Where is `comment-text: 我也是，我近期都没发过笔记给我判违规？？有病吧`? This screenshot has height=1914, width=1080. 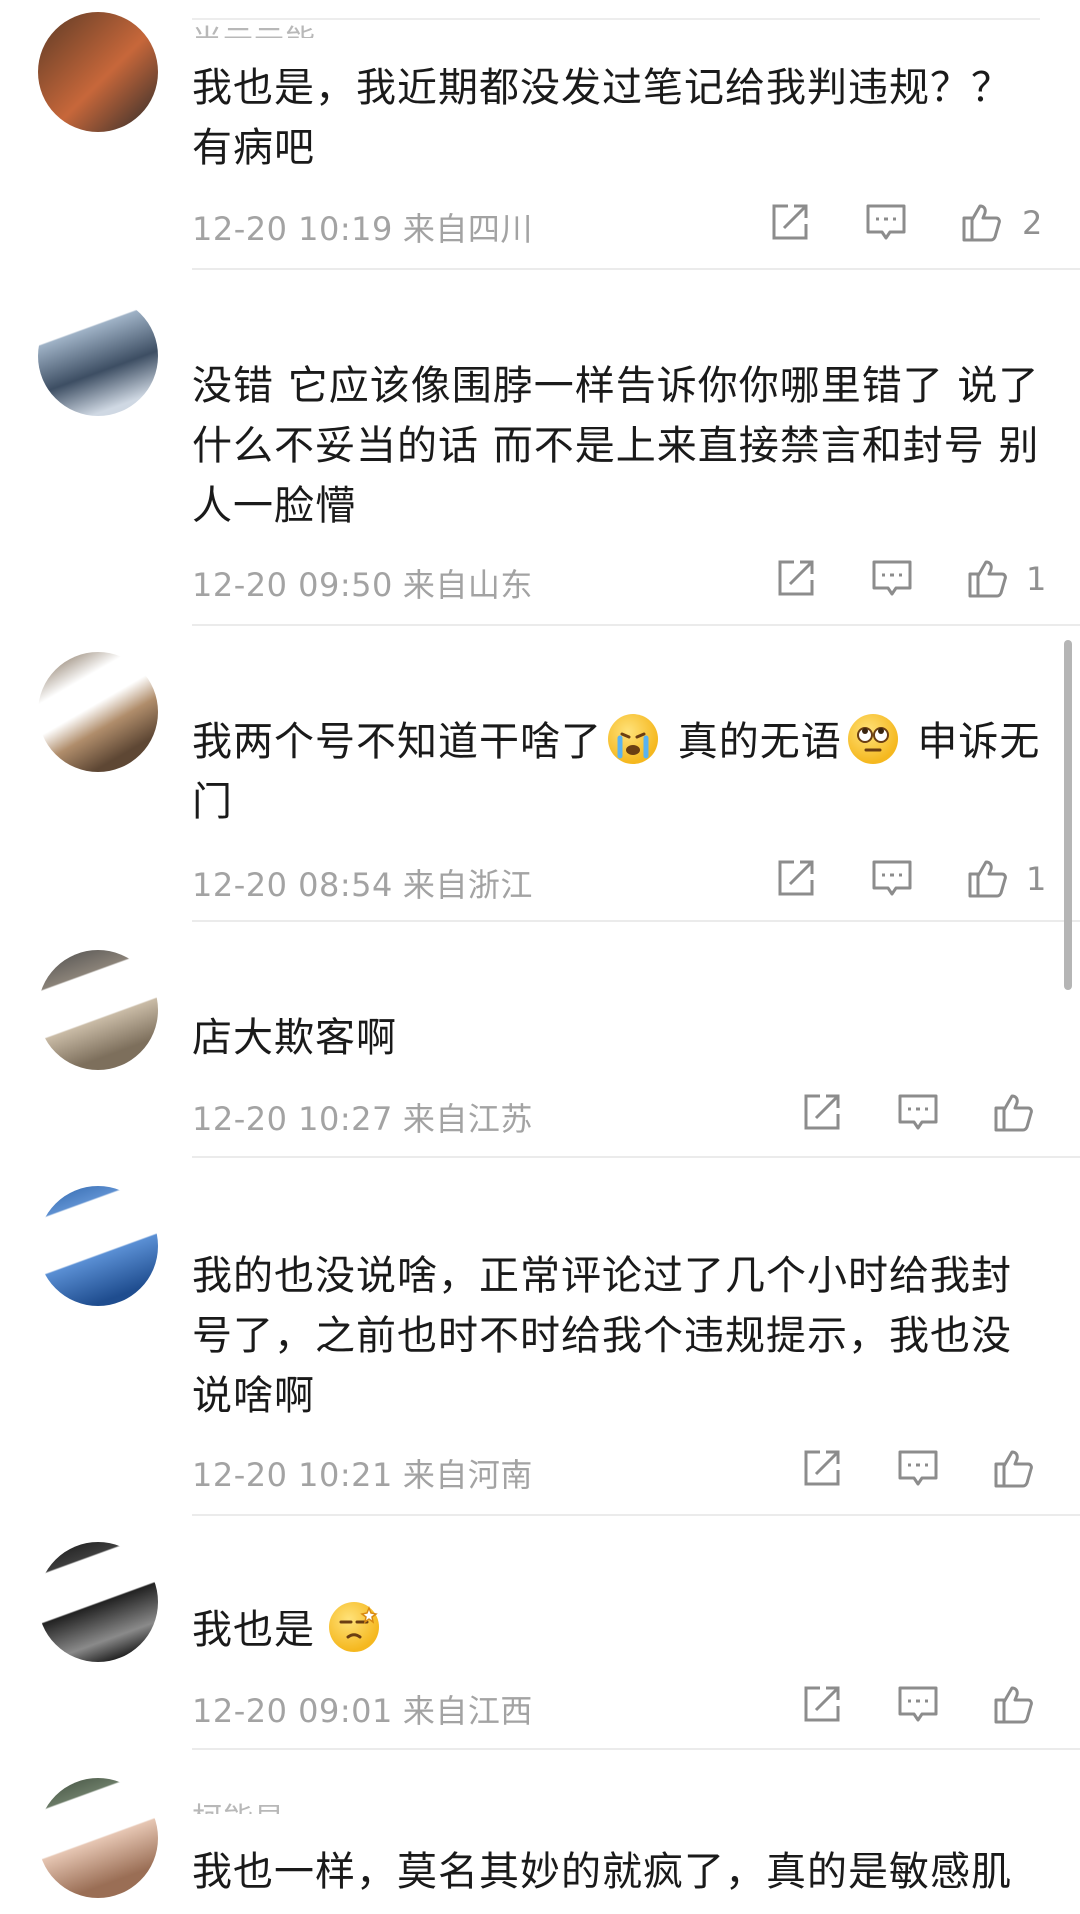 comment-text: 我也是，我近期都没发过笔记给我判违规？？有病吧 is located at coordinates (602, 118).